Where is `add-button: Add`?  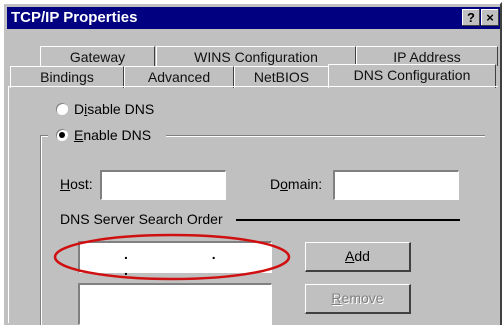 add-button: Add is located at coordinates (358, 257).